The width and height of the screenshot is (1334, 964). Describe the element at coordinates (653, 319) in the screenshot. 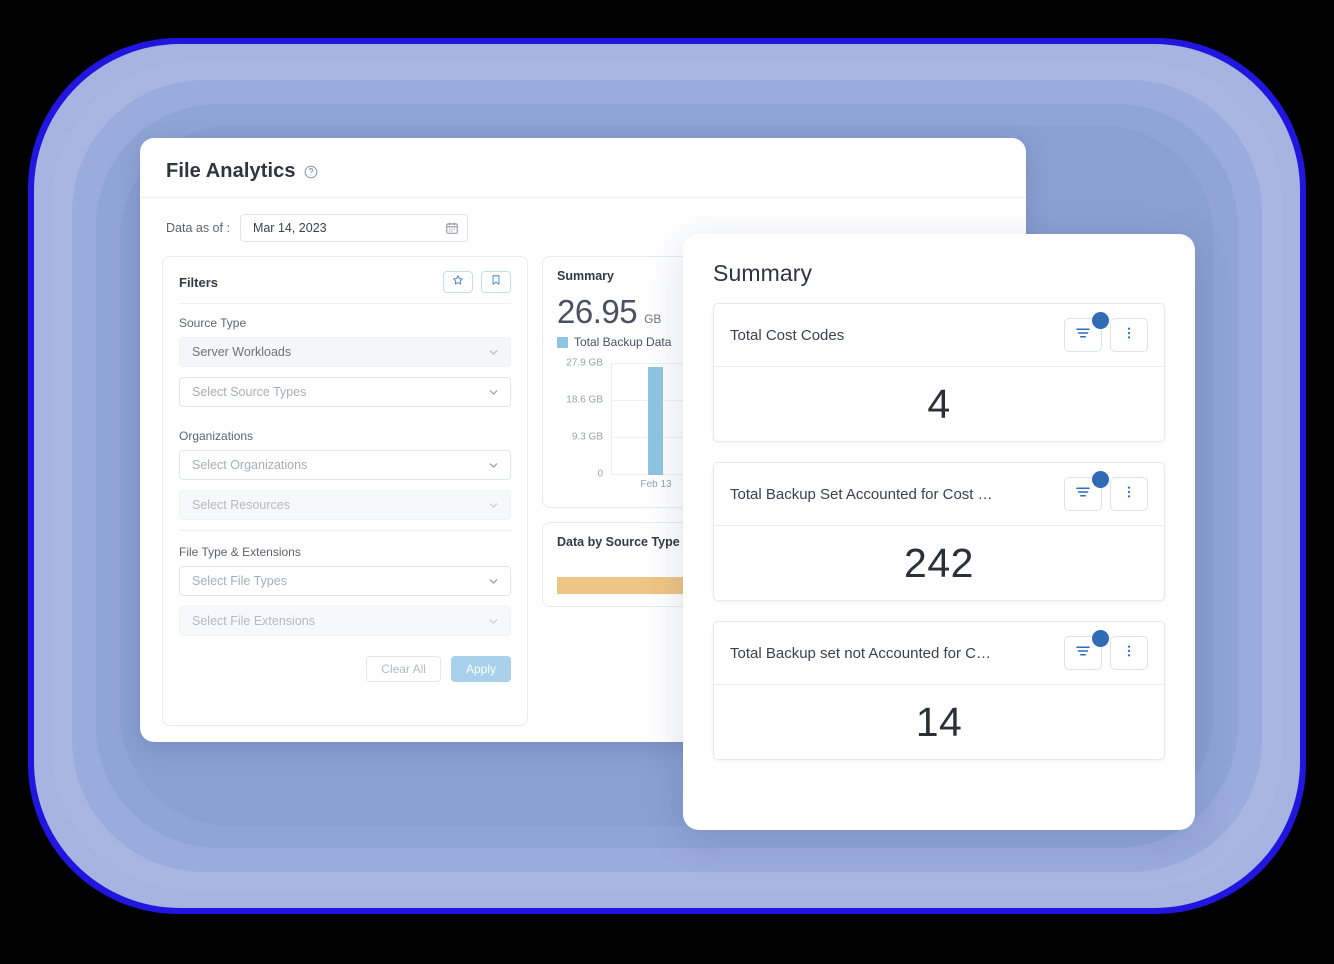

I see `summary-kpi-unit: GB` at that location.